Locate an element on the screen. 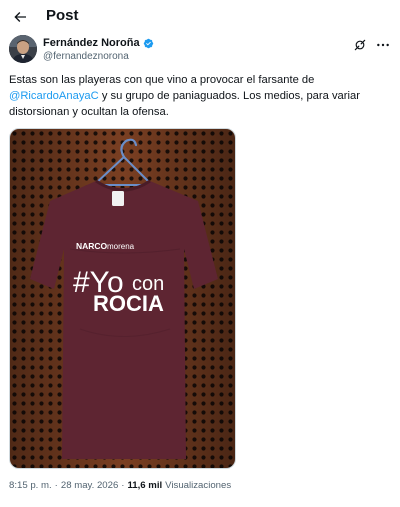 The height and width of the screenshot is (507, 400). views-label: Visualizaciones is located at coordinates (198, 485).